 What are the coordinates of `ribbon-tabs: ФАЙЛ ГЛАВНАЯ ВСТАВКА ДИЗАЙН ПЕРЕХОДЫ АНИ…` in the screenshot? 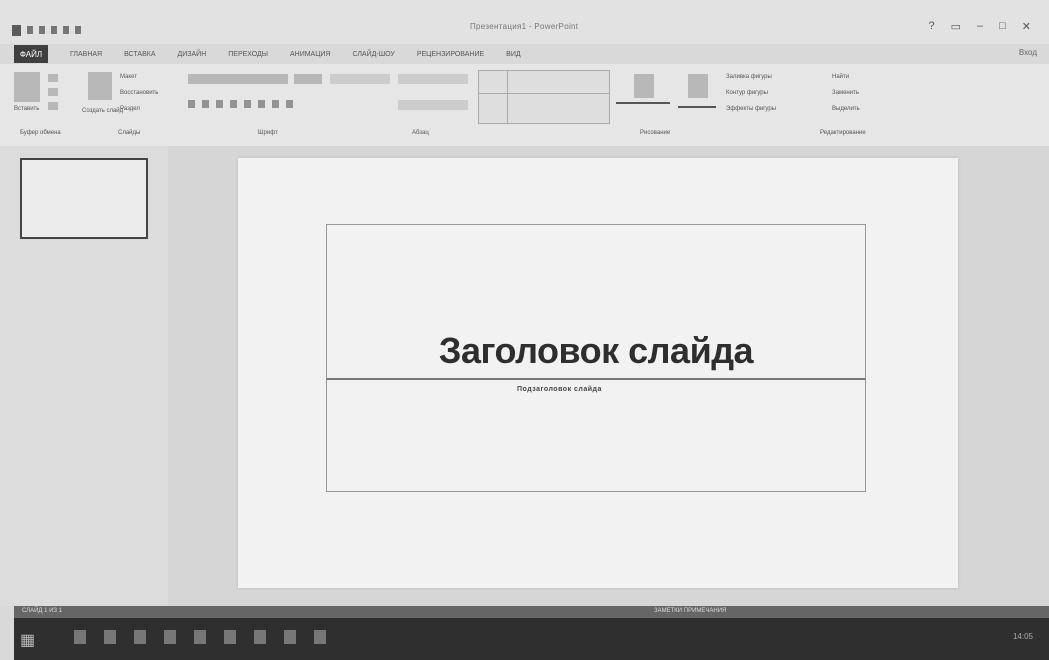 It's located at (524, 54).